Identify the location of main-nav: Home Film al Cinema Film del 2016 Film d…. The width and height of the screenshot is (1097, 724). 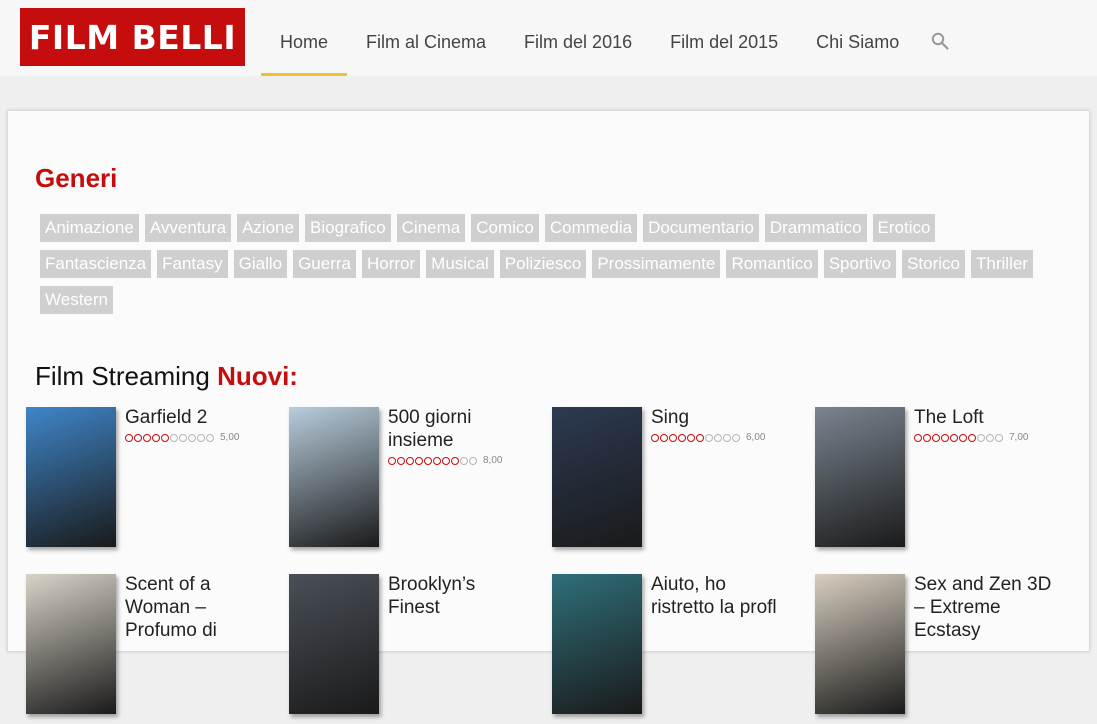
(589, 38).